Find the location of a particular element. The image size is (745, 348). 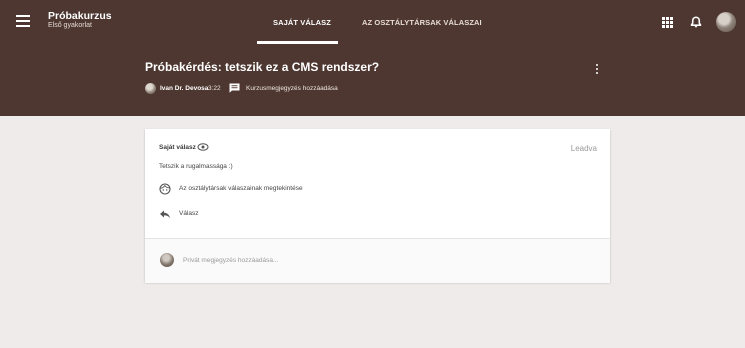

private-comment-bar is located at coordinates (377, 260).